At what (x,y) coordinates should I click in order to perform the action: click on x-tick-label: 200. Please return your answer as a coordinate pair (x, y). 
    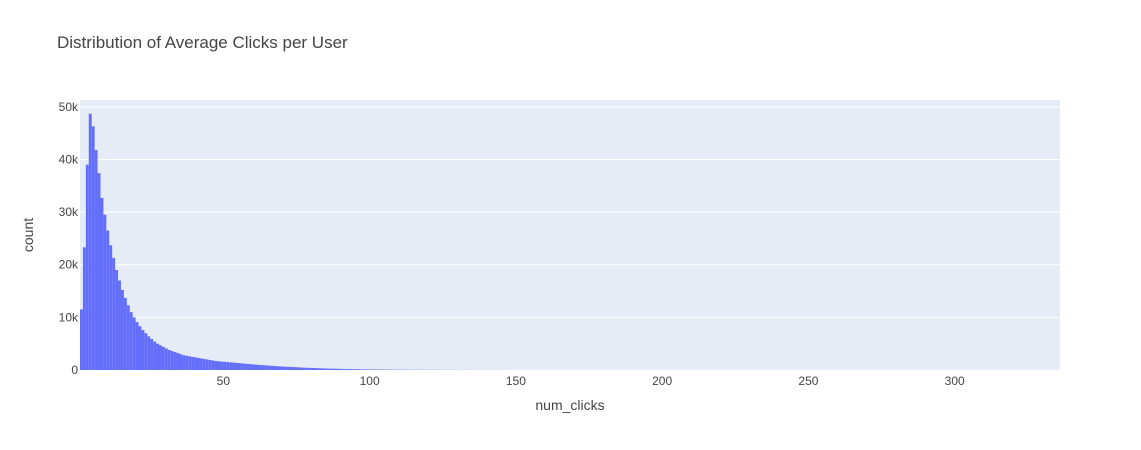
    Looking at the image, I should click on (662, 381).